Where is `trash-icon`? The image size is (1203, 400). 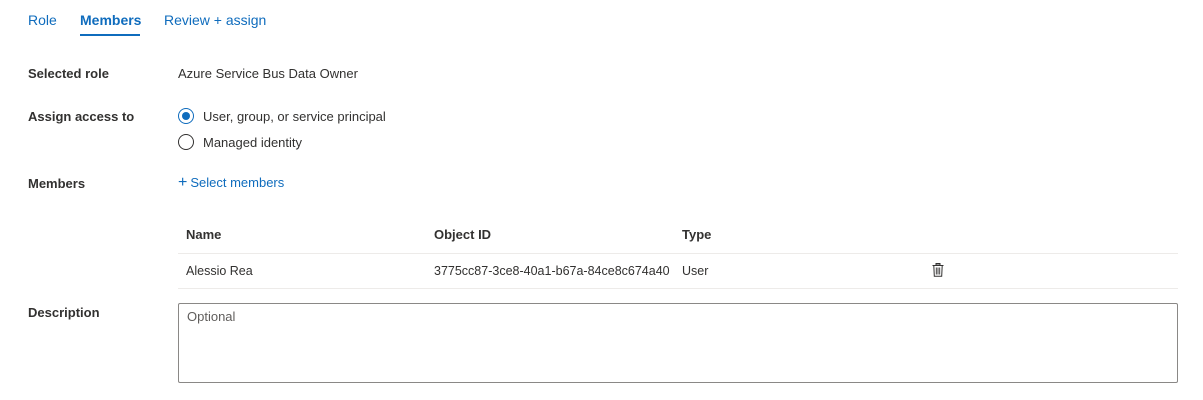 trash-icon is located at coordinates (938, 270).